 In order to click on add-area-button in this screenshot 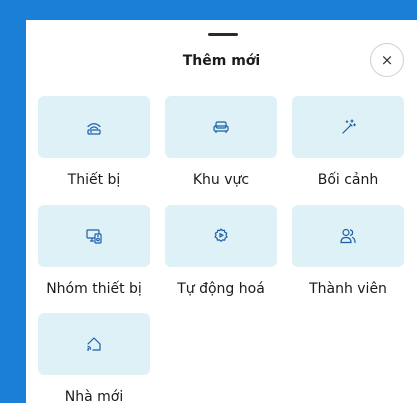, I will do `click(221, 127)`.